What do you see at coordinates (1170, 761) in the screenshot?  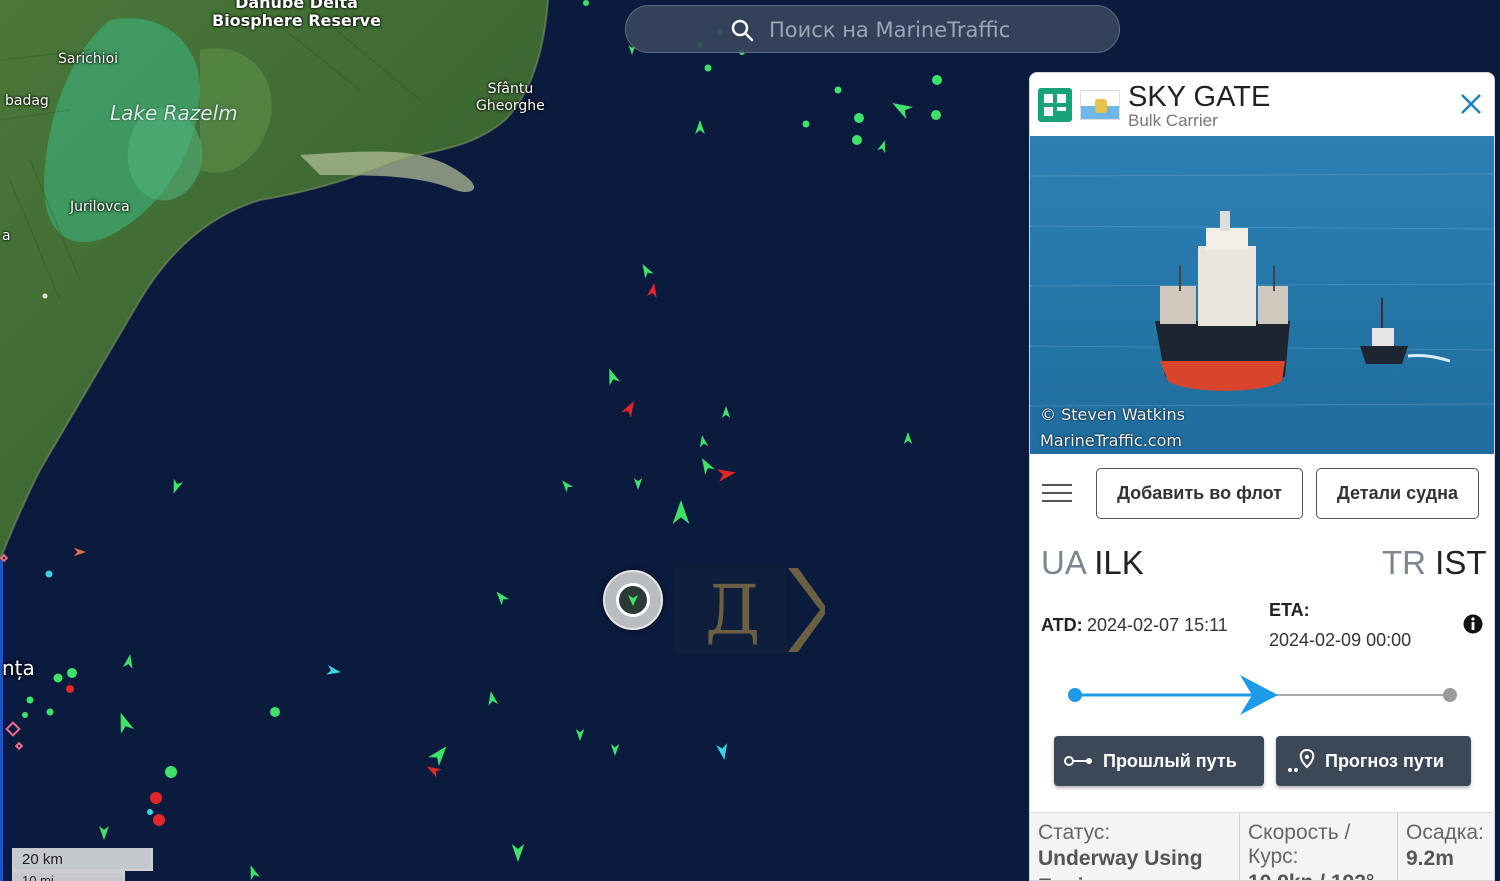 I see `past-track-label: Прошлый путь` at bounding box center [1170, 761].